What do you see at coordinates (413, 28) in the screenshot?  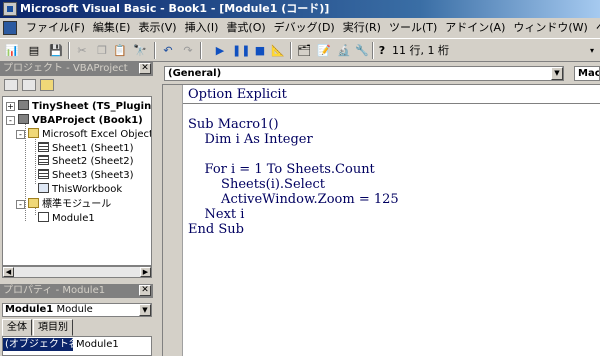 I see `menu-item: ツール(T)` at bounding box center [413, 28].